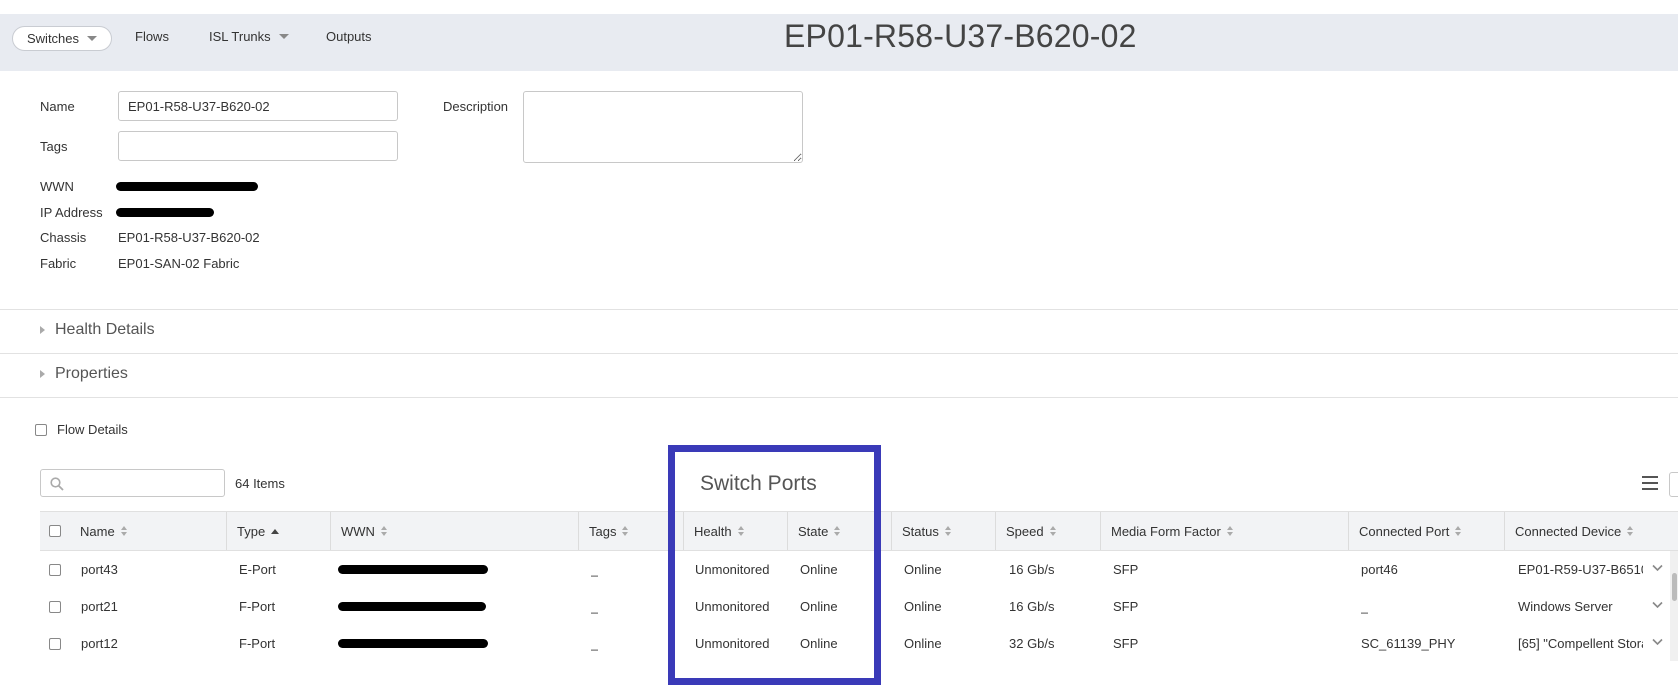 This screenshot has height=687, width=1678. I want to click on health-details-section: Health Details, so click(97, 330).